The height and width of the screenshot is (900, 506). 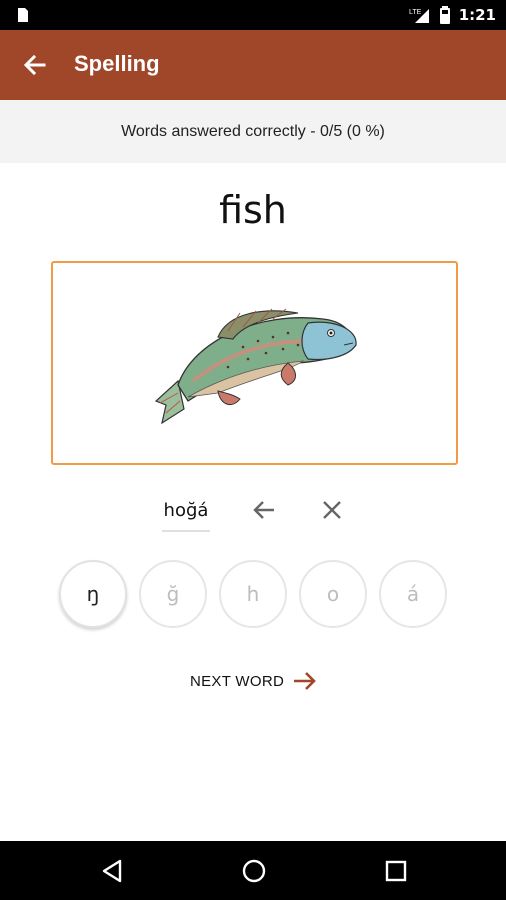 I want to click on app-bar: Spelling, so click(x=253, y=65).